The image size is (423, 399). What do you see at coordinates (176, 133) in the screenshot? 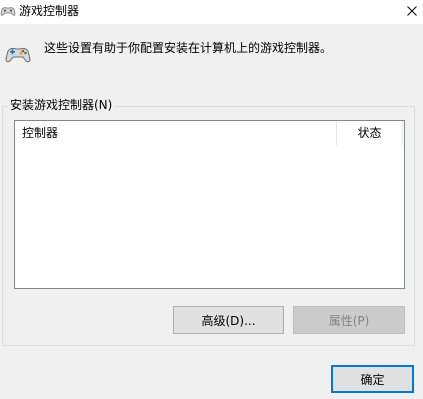
I see `column-header-controller: 控制器` at bounding box center [176, 133].